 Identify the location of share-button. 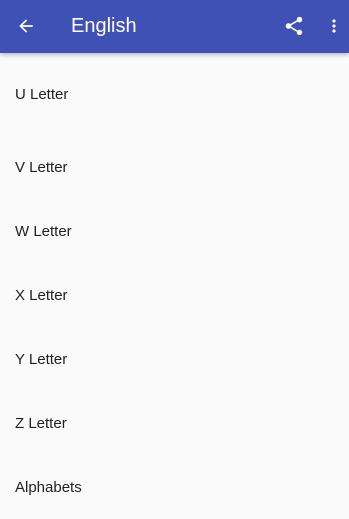
(294, 26).